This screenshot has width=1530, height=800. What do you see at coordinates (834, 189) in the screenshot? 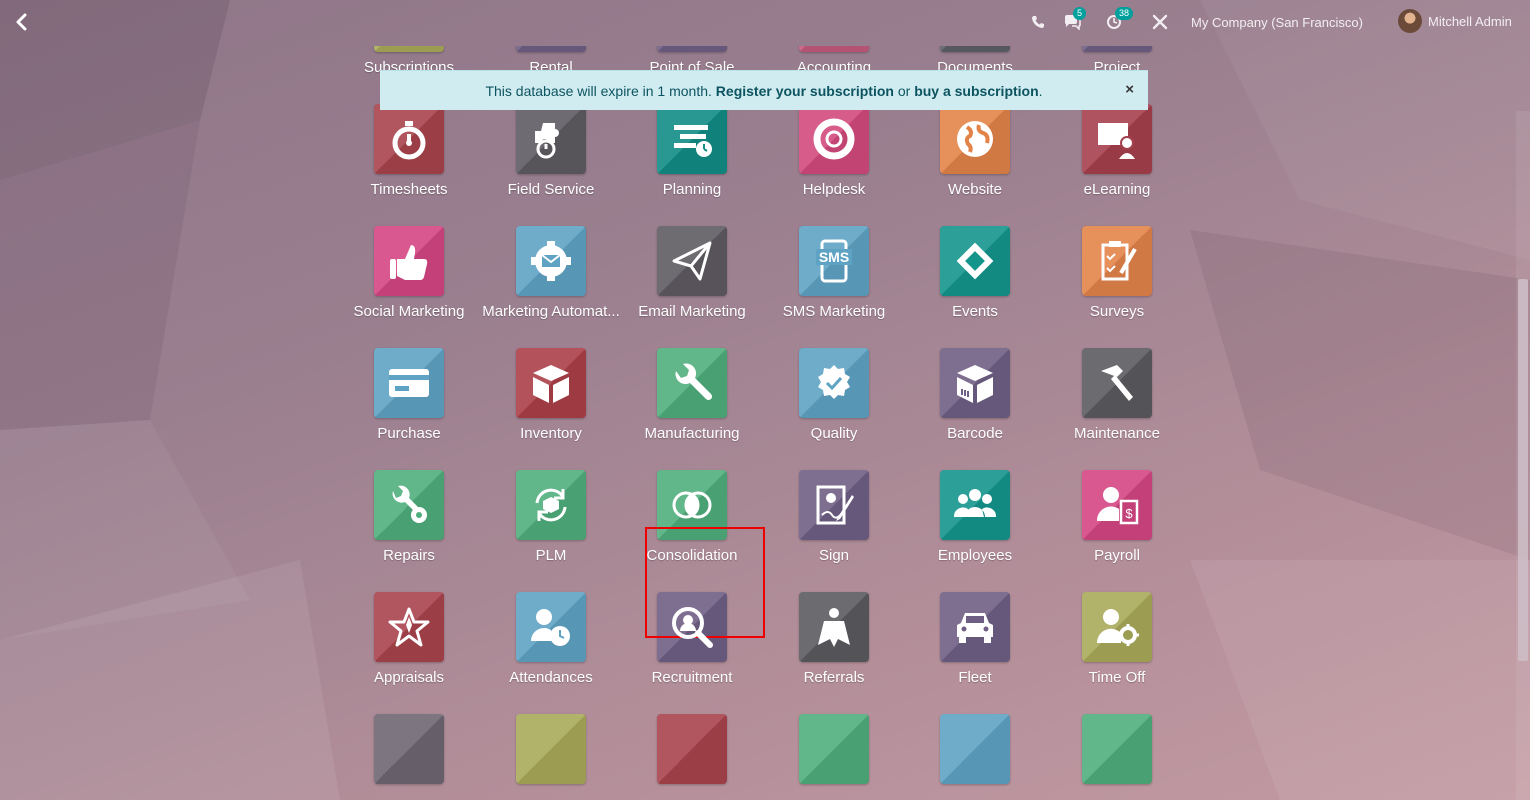
I see `app-label: Helpdesk` at bounding box center [834, 189].